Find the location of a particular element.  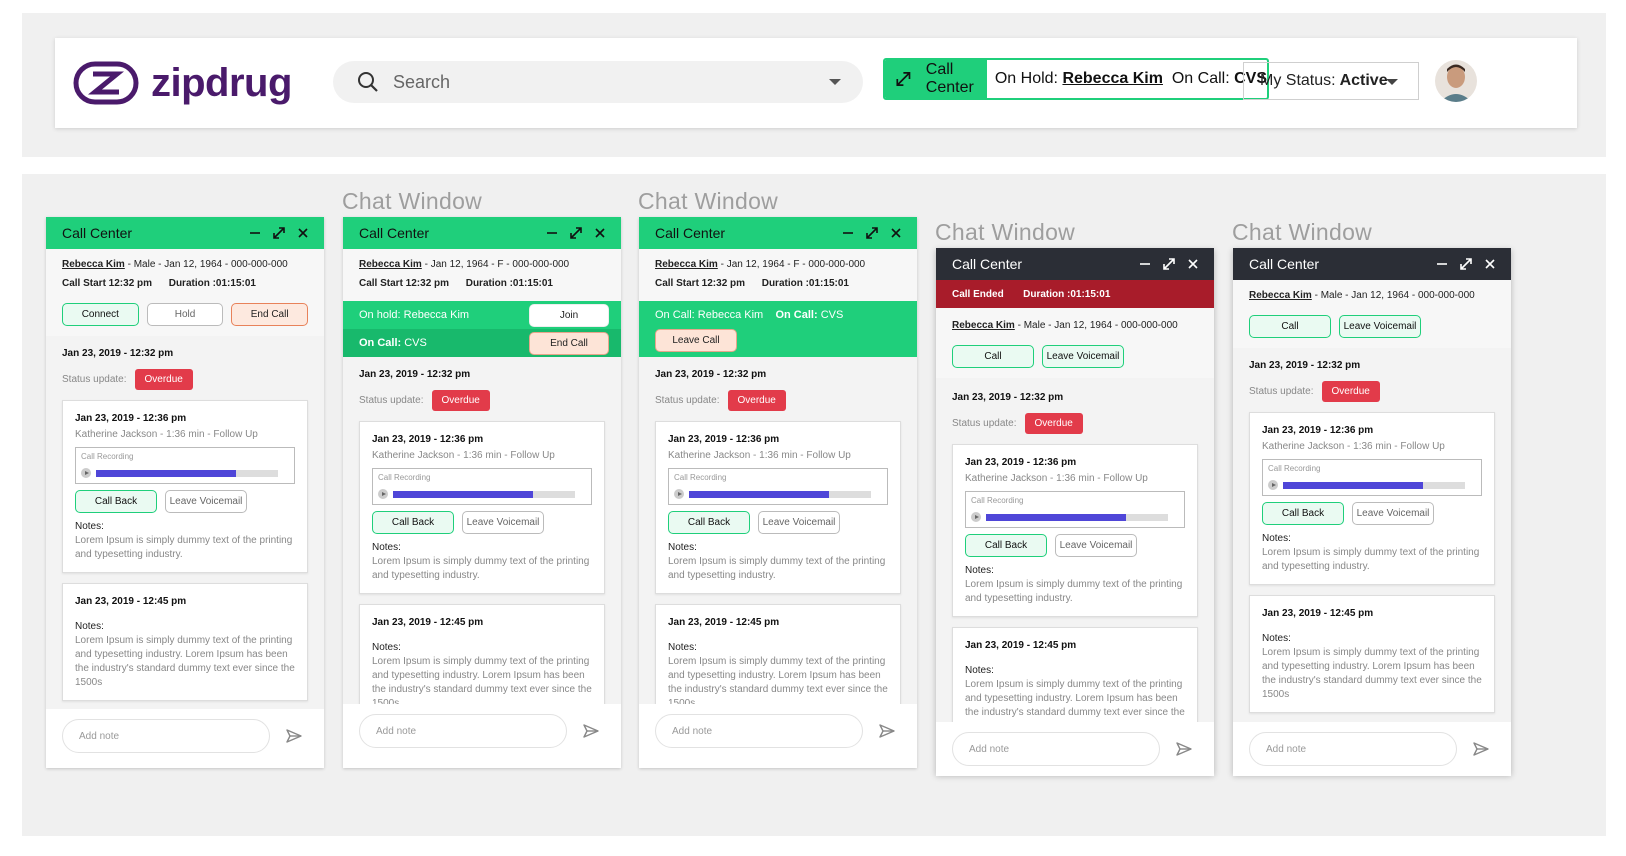

call-center-toggle: Call Center is located at coordinates (936, 79).